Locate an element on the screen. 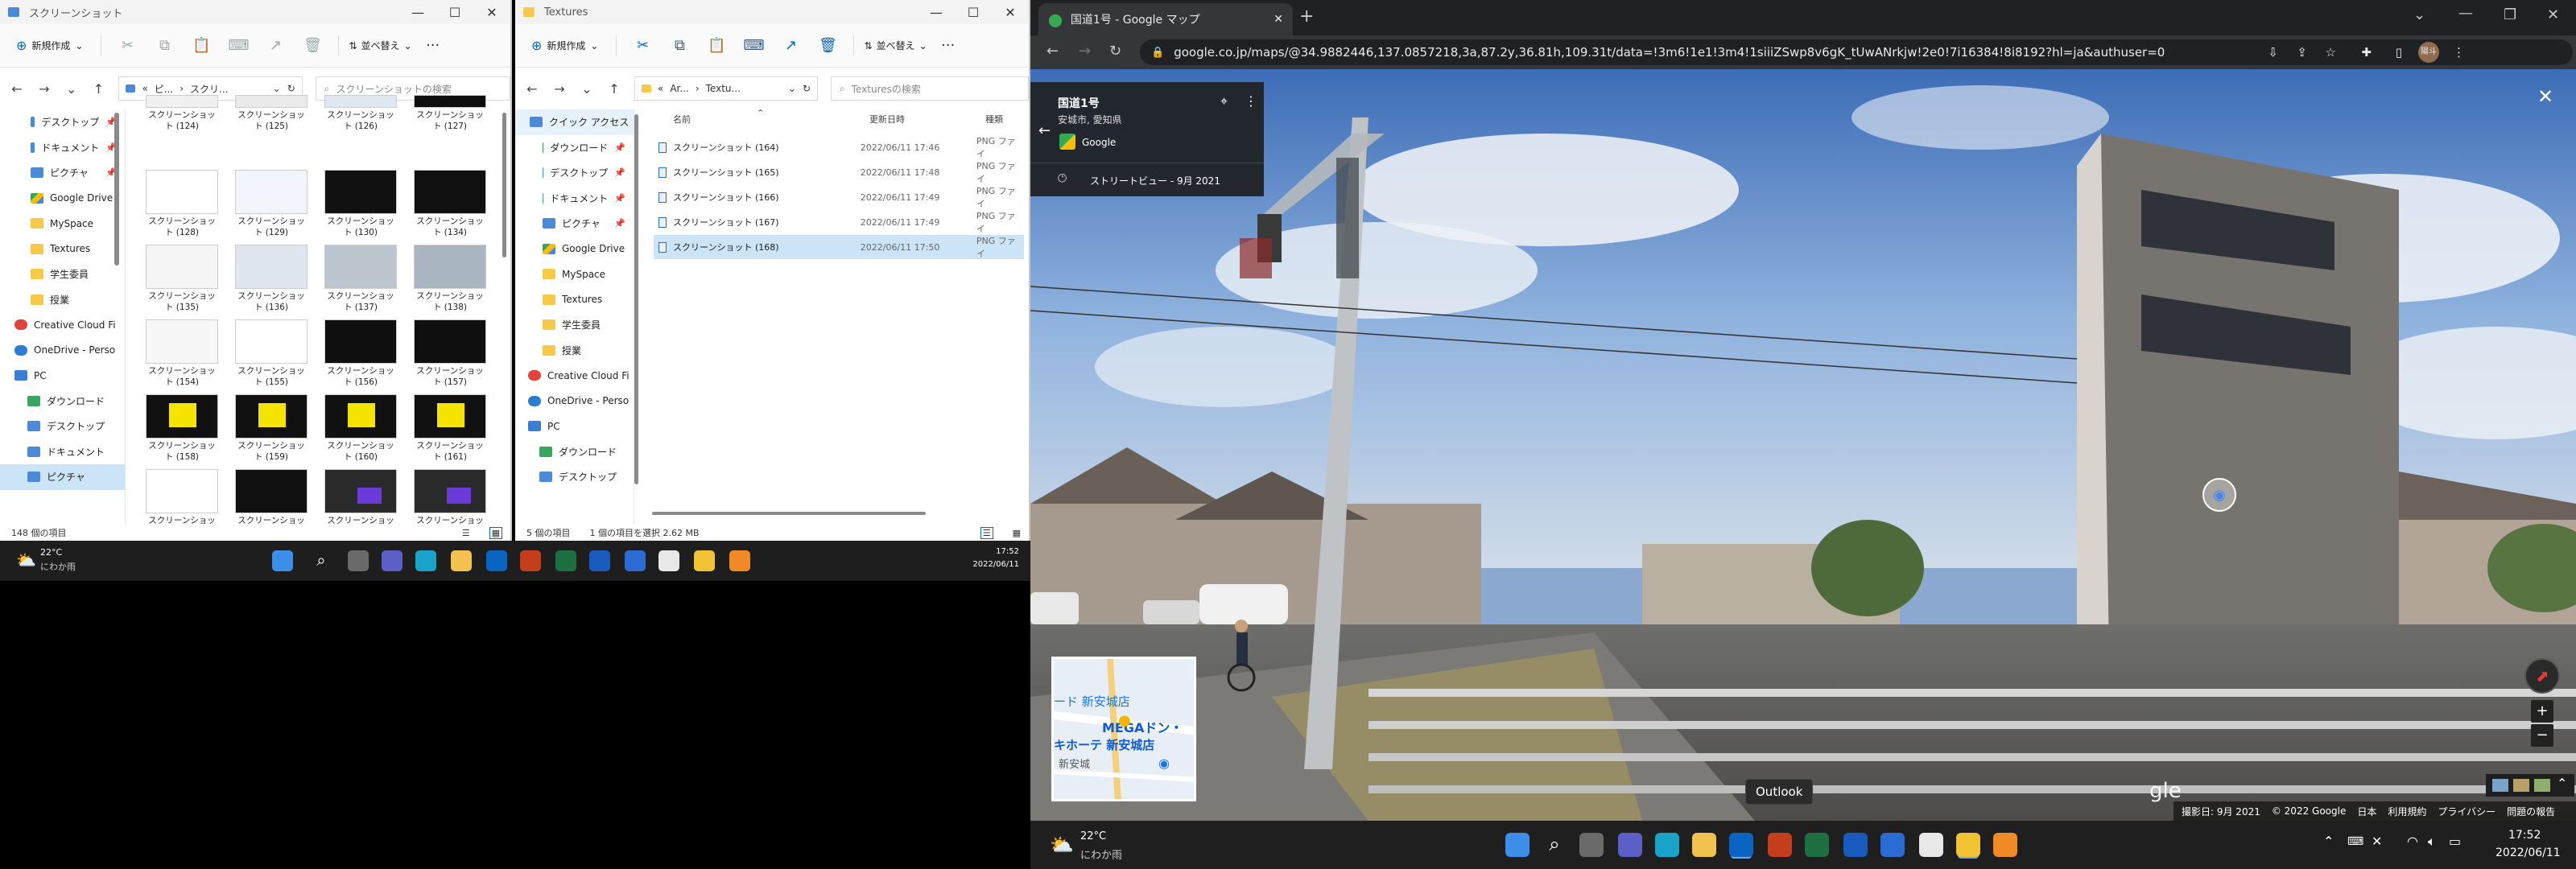 The image size is (2576, 869). new-button: ⊕ 新規作成 ⌄ is located at coordinates (564, 45).